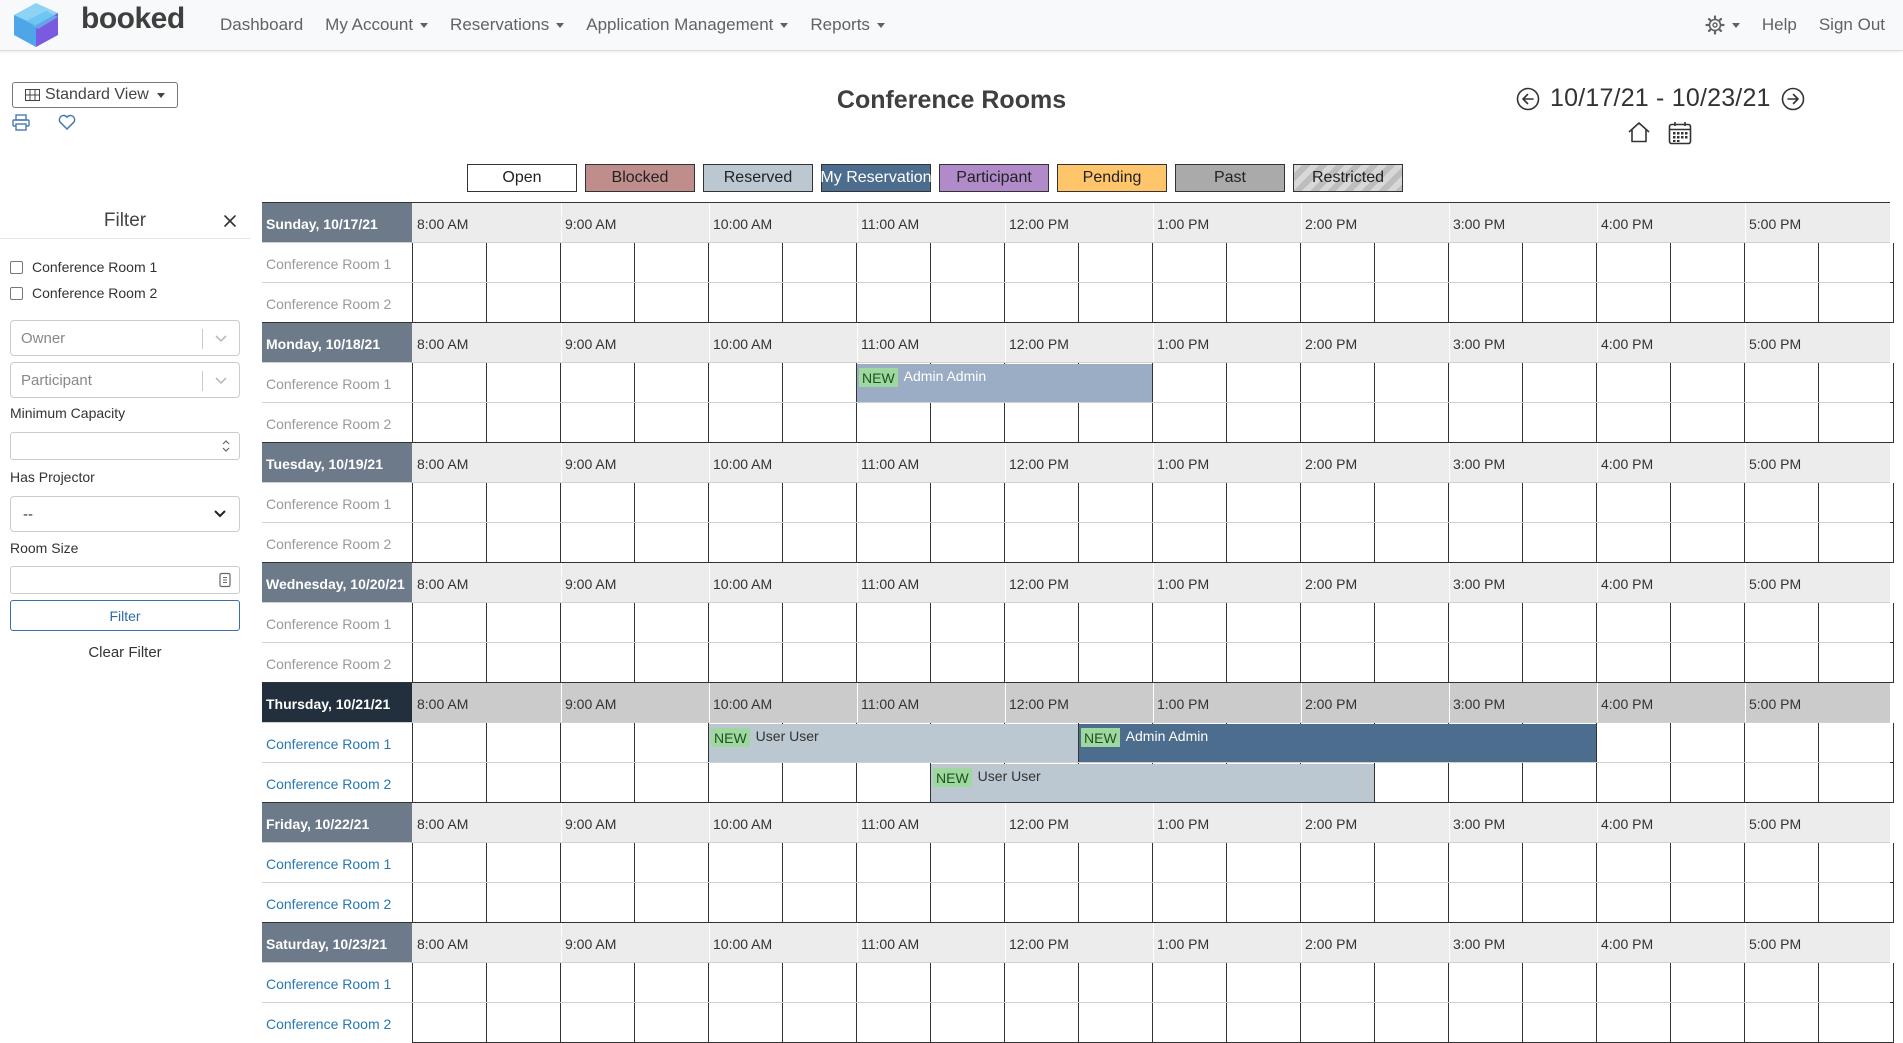 The height and width of the screenshot is (1043, 1903). I want to click on filter-button: Filter, so click(125, 615).